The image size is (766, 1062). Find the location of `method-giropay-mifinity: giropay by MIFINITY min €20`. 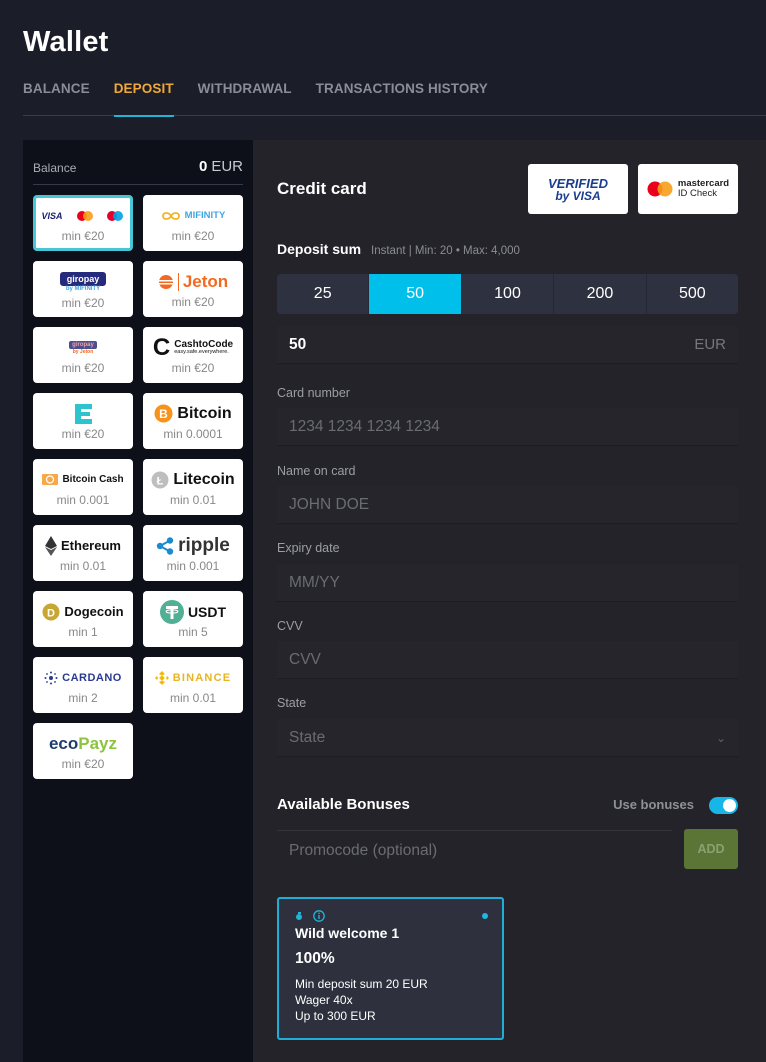

method-giropay-mifinity: giropay by MIFINITY min €20 is located at coordinates (83, 289).